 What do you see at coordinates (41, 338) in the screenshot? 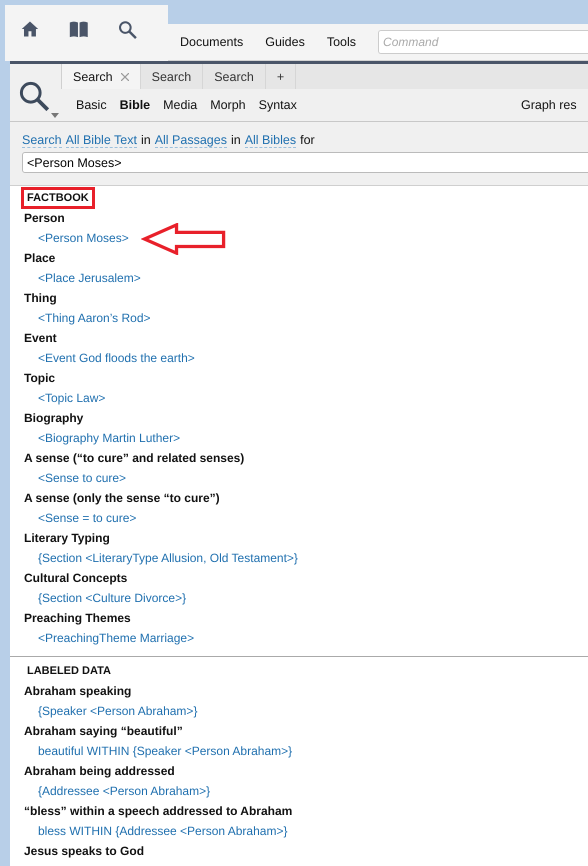
I see `example-label: Event` at bounding box center [41, 338].